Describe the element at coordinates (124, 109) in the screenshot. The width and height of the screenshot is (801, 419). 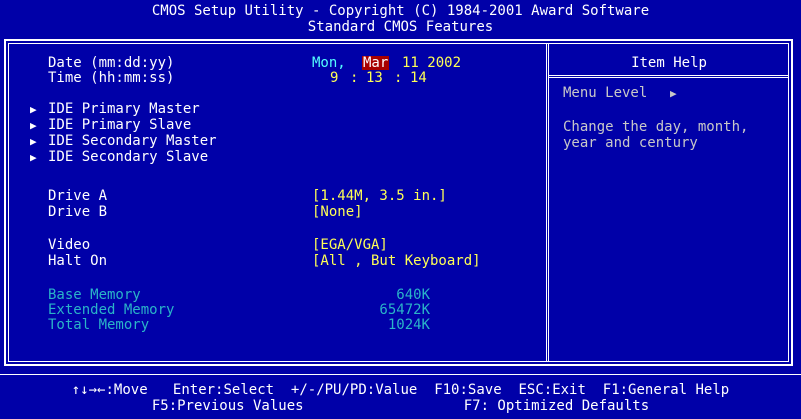
I see `ide-primary-master-item: IDE Primary Master` at that location.